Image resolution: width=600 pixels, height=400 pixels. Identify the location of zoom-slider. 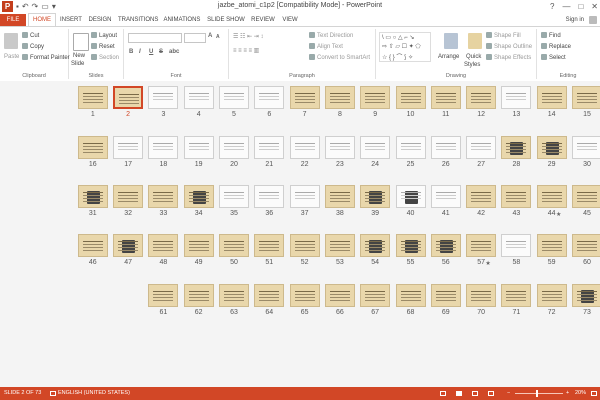
(539, 393).